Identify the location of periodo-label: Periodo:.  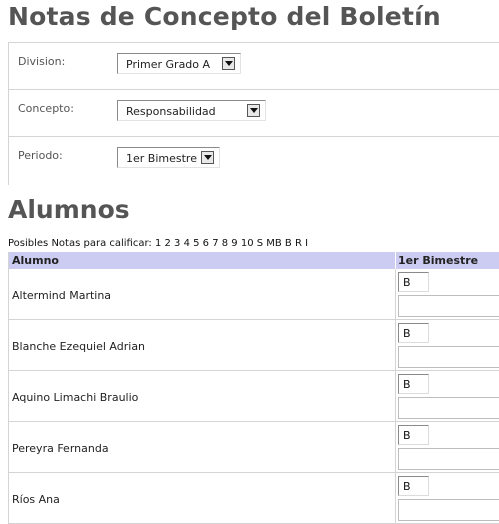
(40, 155).